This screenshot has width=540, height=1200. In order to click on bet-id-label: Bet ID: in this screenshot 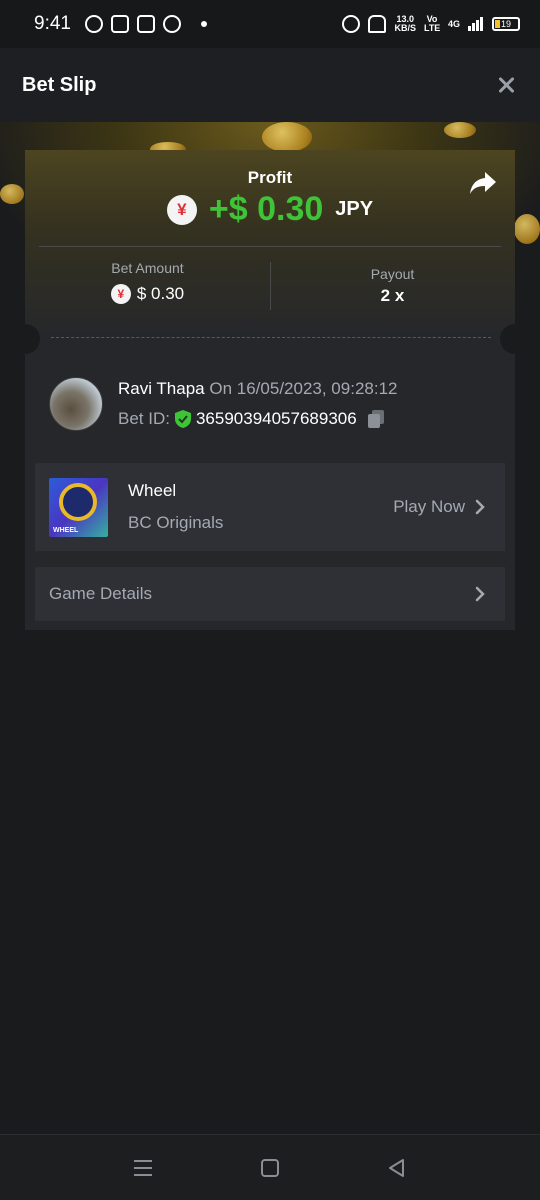, I will do `click(144, 418)`.